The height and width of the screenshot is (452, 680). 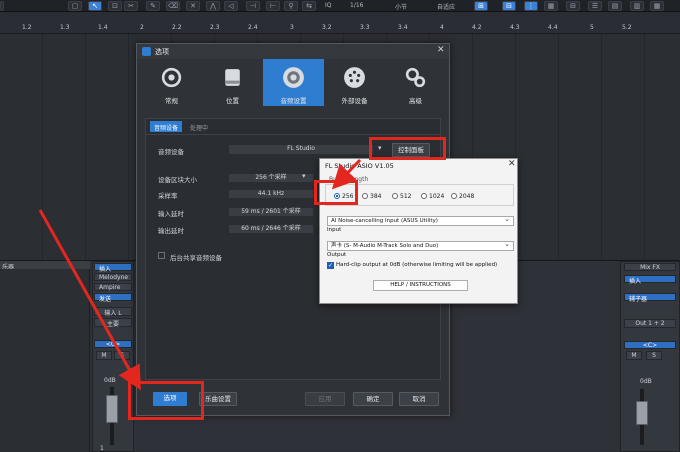 I want to click on iq-label: IQ, so click(x=328, y=5).